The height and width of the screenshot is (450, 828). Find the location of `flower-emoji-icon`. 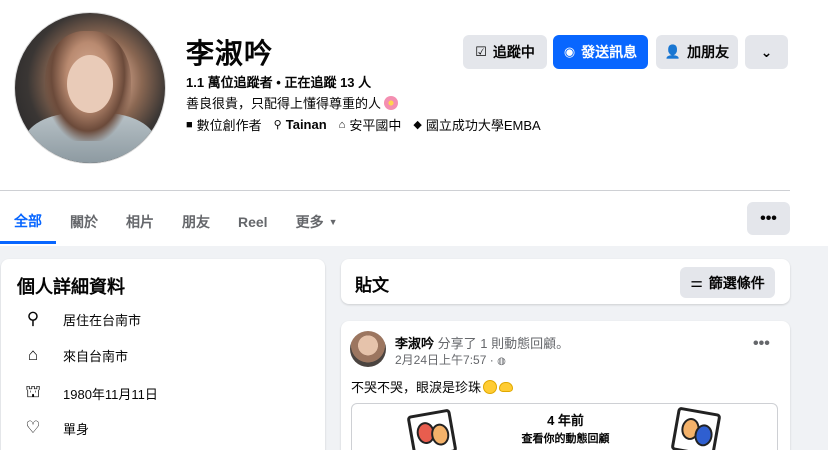

flower-emoji-icon is located at coordinates (391, 102).